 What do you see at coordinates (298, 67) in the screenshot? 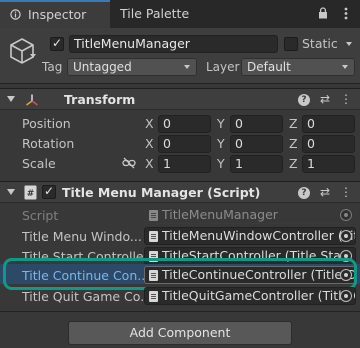
I see `layer-dropdown: Default` at bounding box center [298, 67].